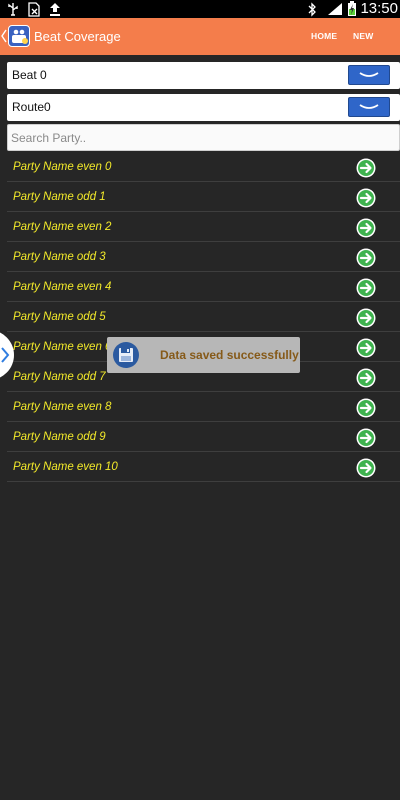 Image resolution: width=400 pixels, height=800 pixels. Describe the element at coordinates (59, 437) in the screenshot. I see `party-name: Party Name odd 9` at that location.